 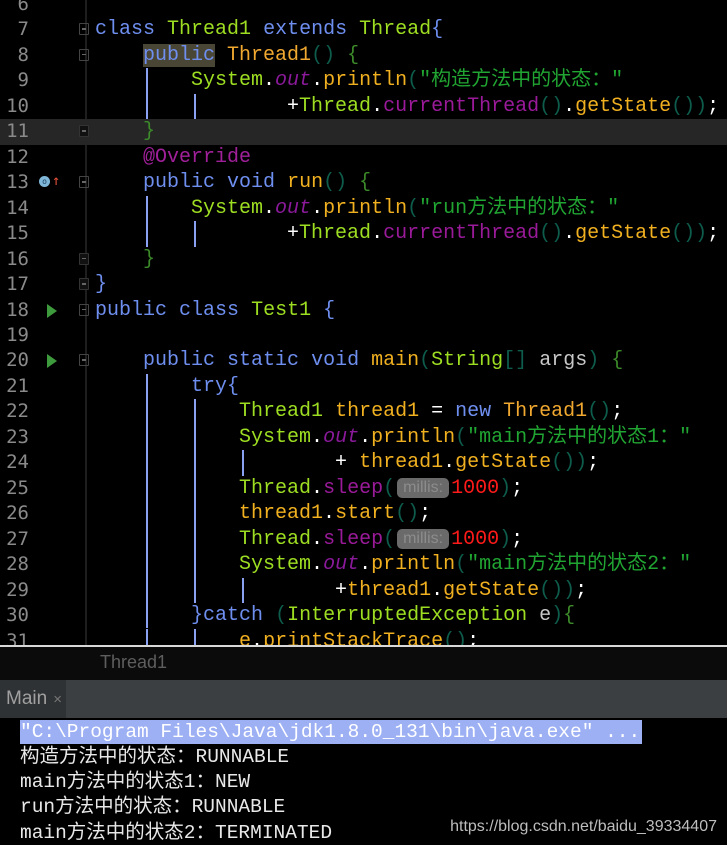 What do you see at coordinates (341, 590) in the screenshot?
I see `code-text: +thread1.getState());` at bounding box center [341, 590].